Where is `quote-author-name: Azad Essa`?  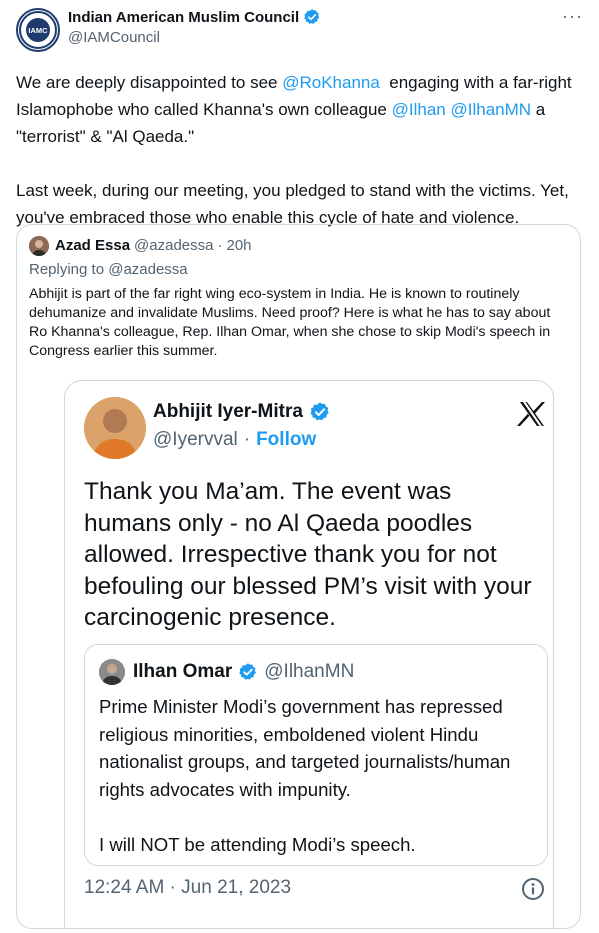 quote-author-name: Azad Essa is located at coordinates (92, 245).